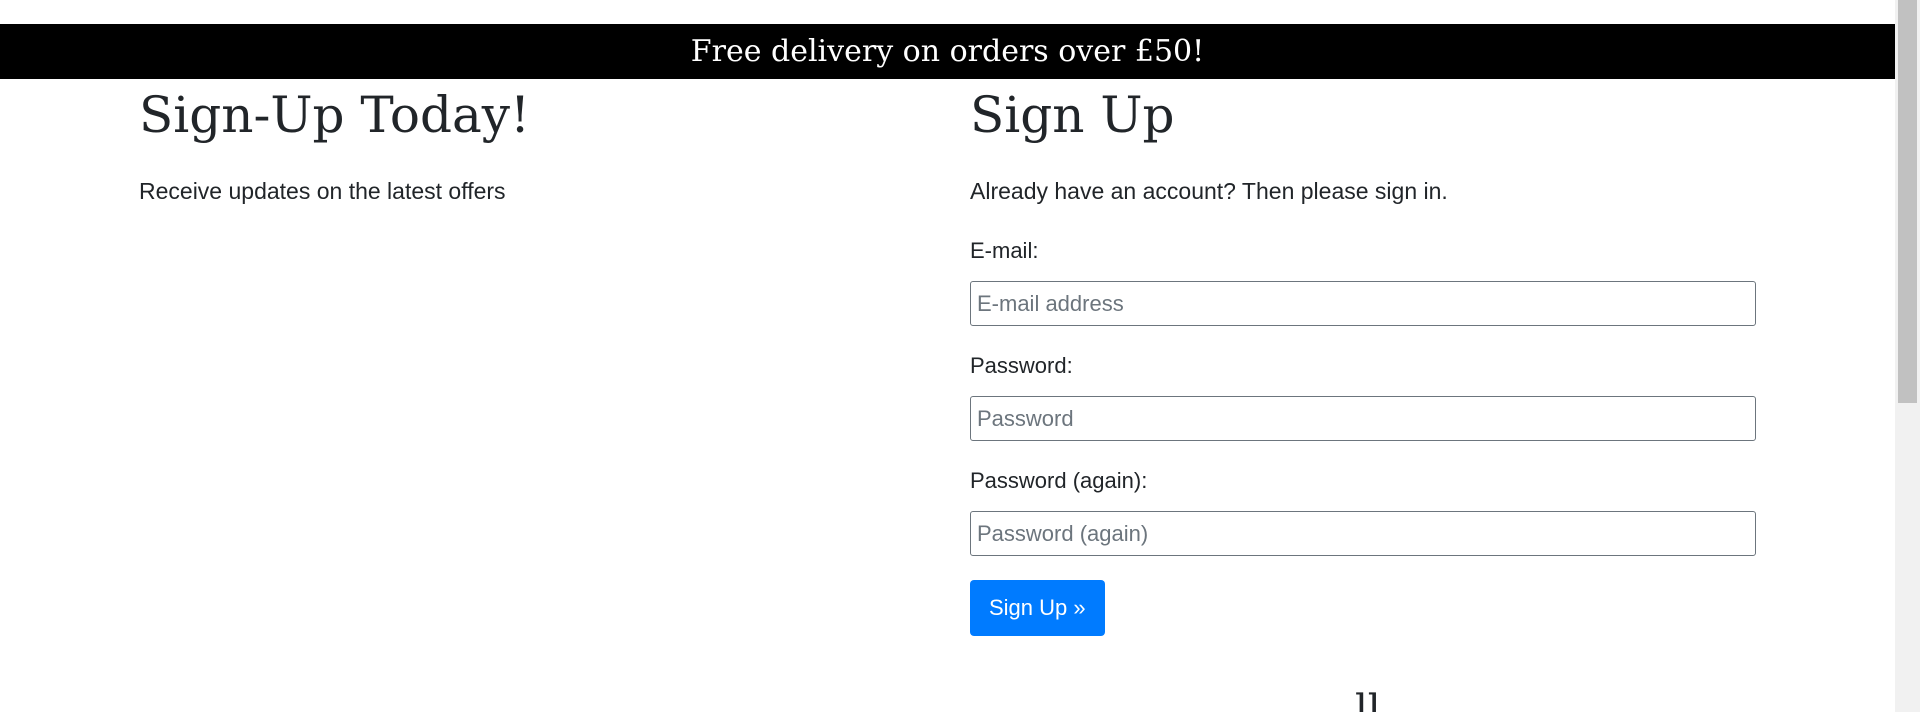 The width and height of the screenshot is (1920, 712). I want to click on signin-link: sign in, so click(1408, 191).